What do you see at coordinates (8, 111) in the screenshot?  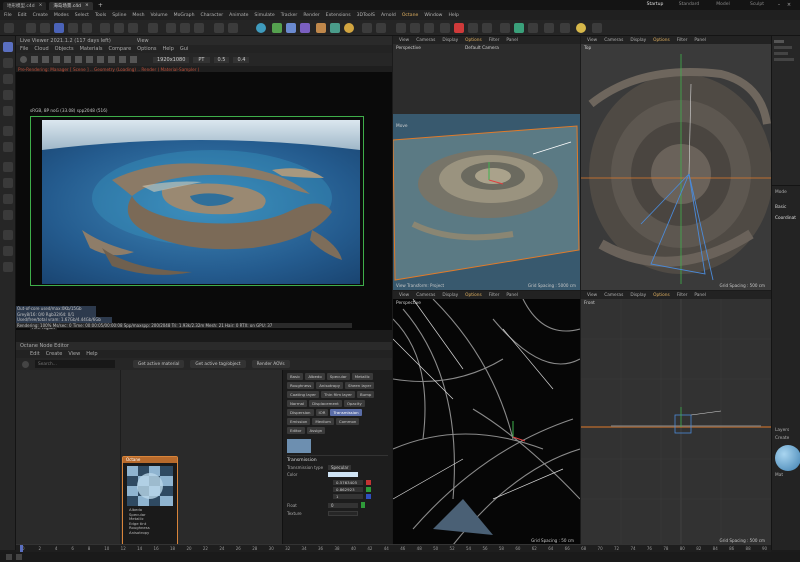 I see `uv-mode-icon` at bounding box center [8, 111].